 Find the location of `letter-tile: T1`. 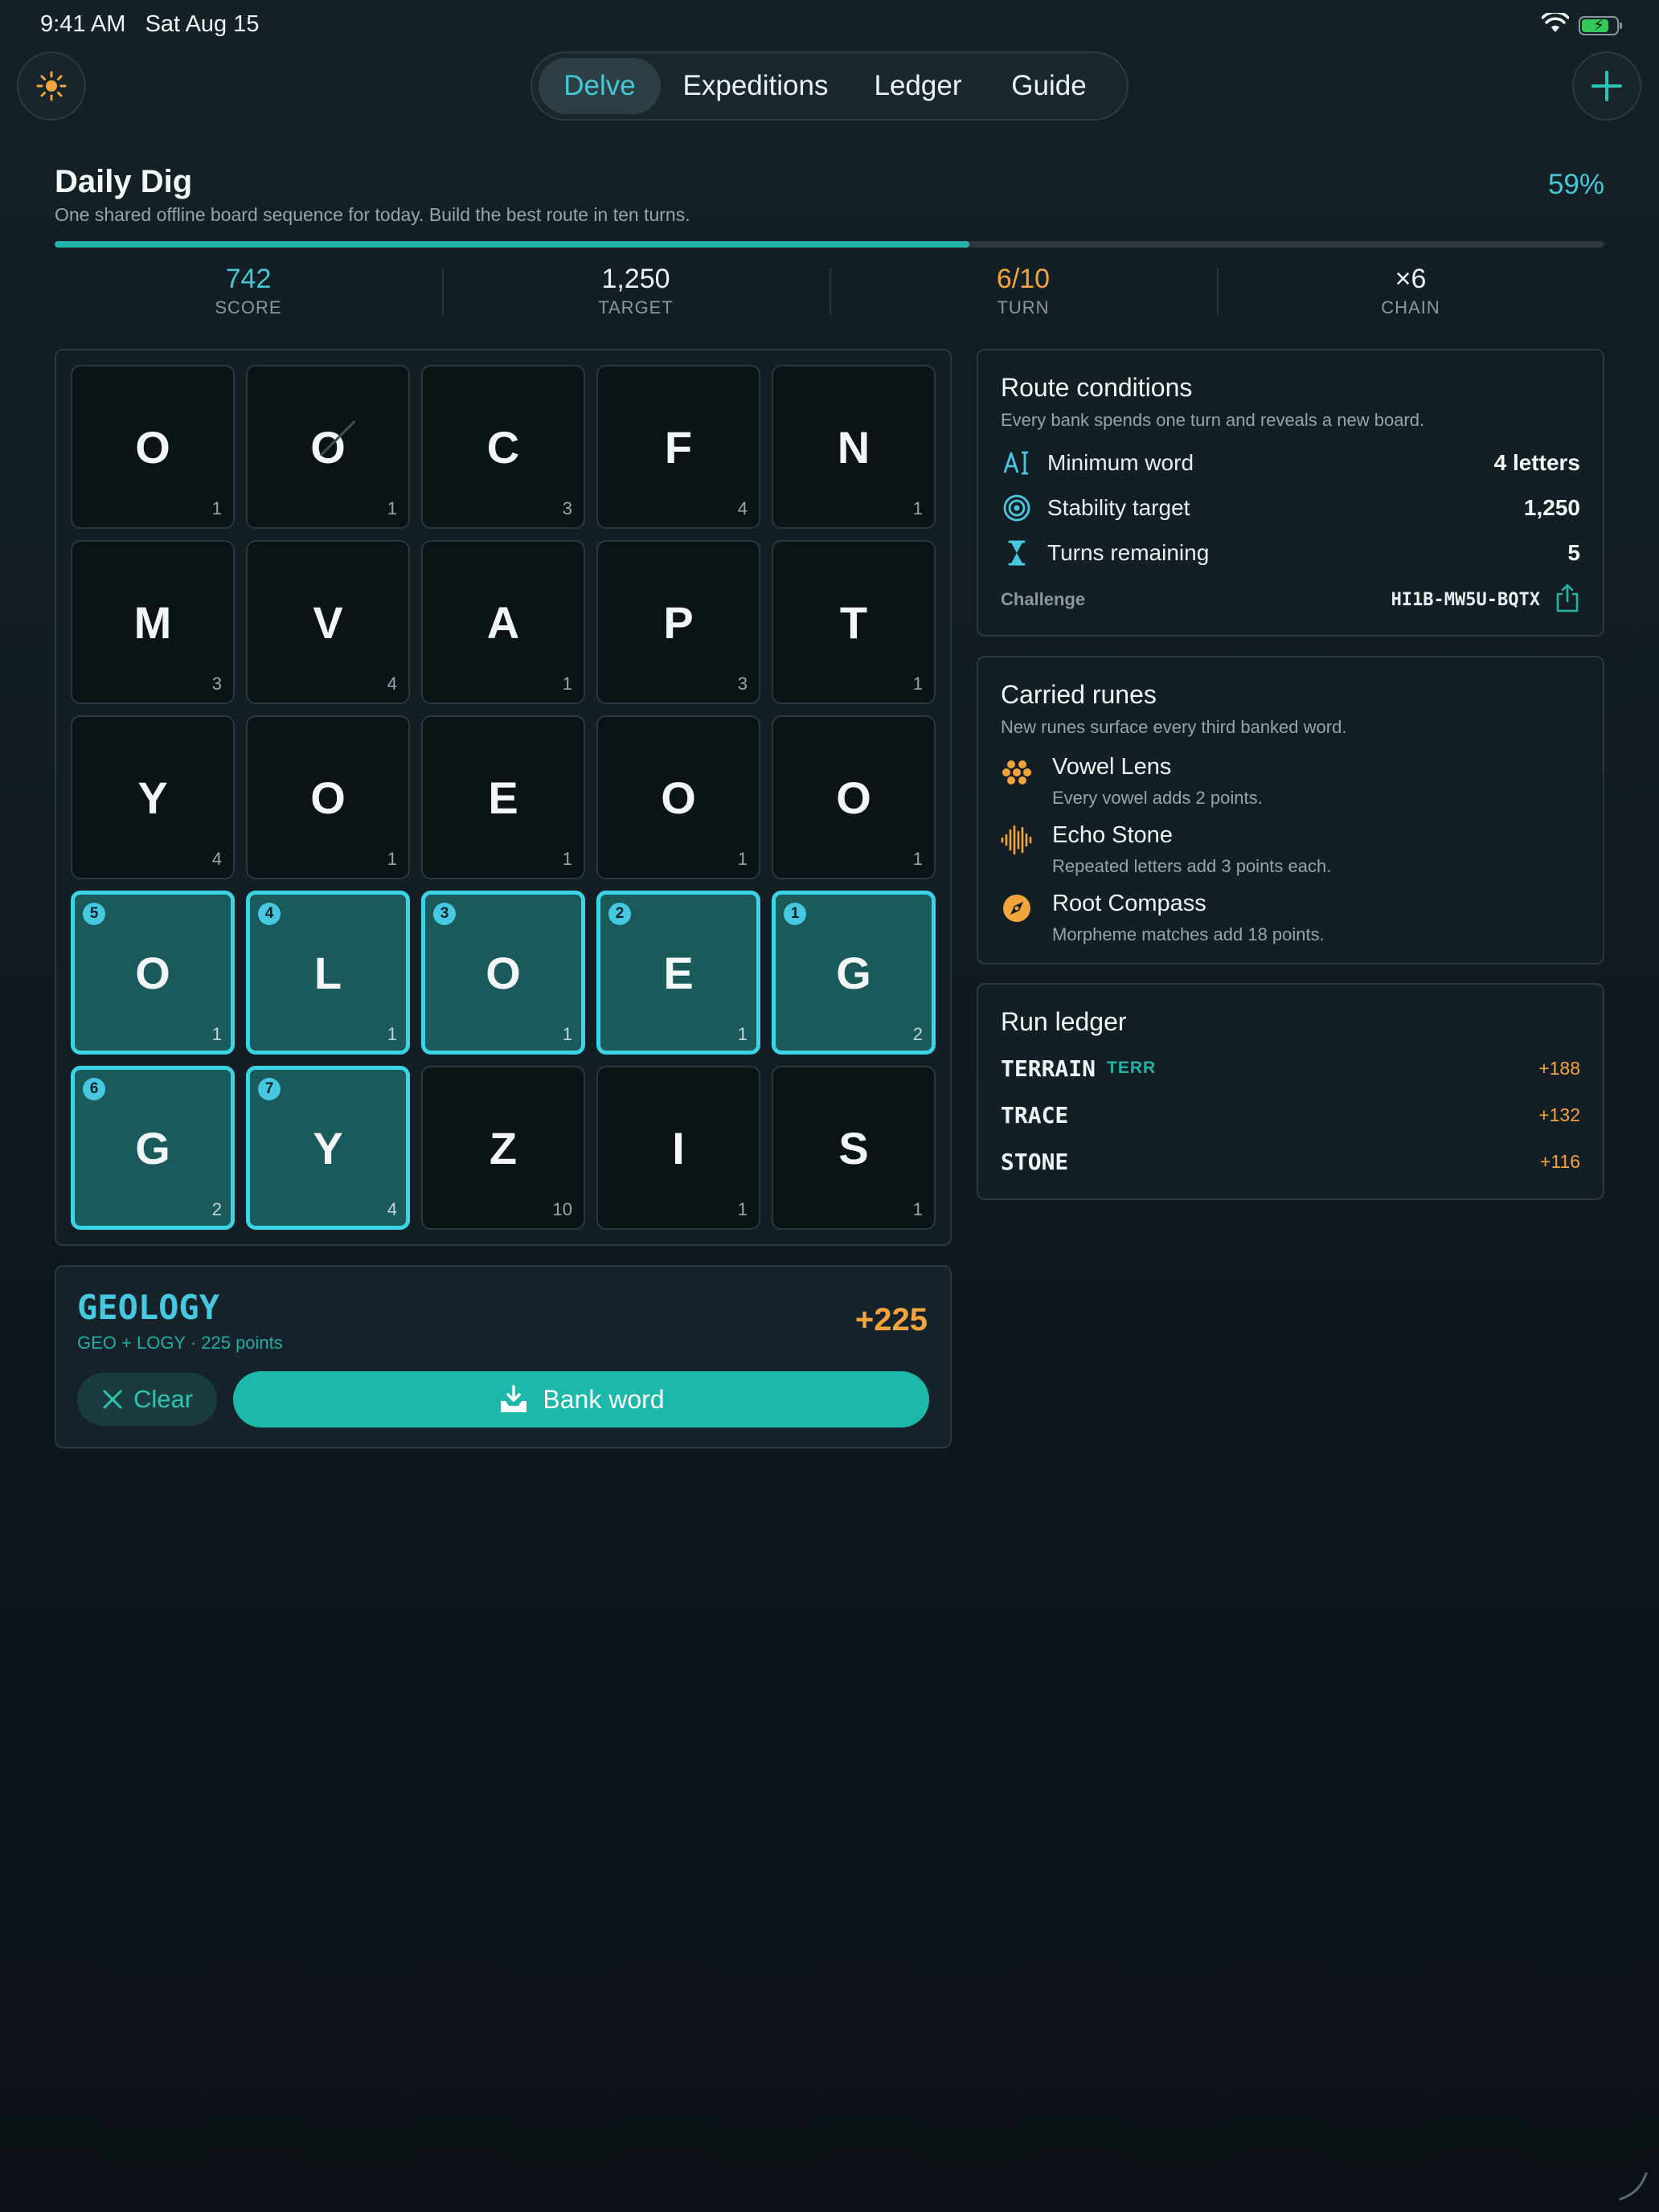

letter-tile: T1 is located at coordinates (854, 622).